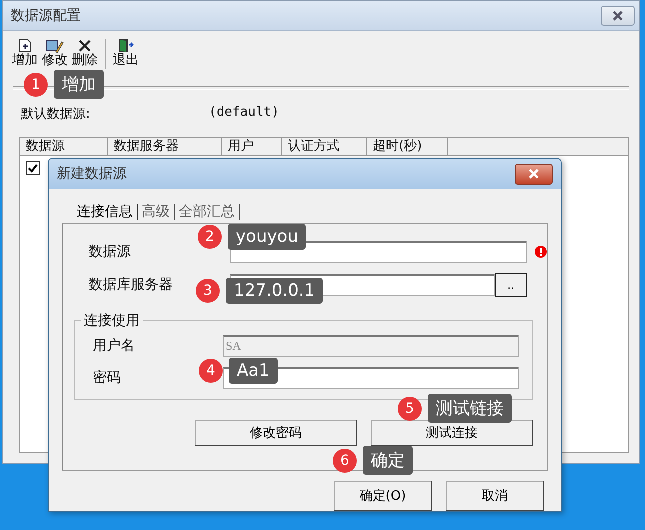 This screenshot has width=645, height=530. Describe the element at coordinates (33, 168) in the screenshot. I see `checkbox` at that location.